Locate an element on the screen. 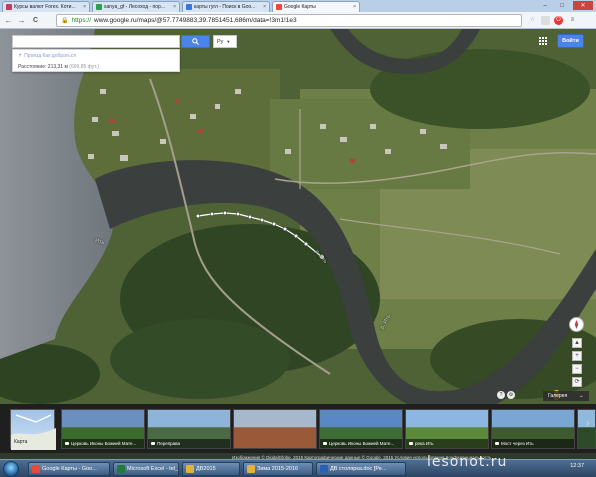  reload-button: C is located at coordinates (35, 20).